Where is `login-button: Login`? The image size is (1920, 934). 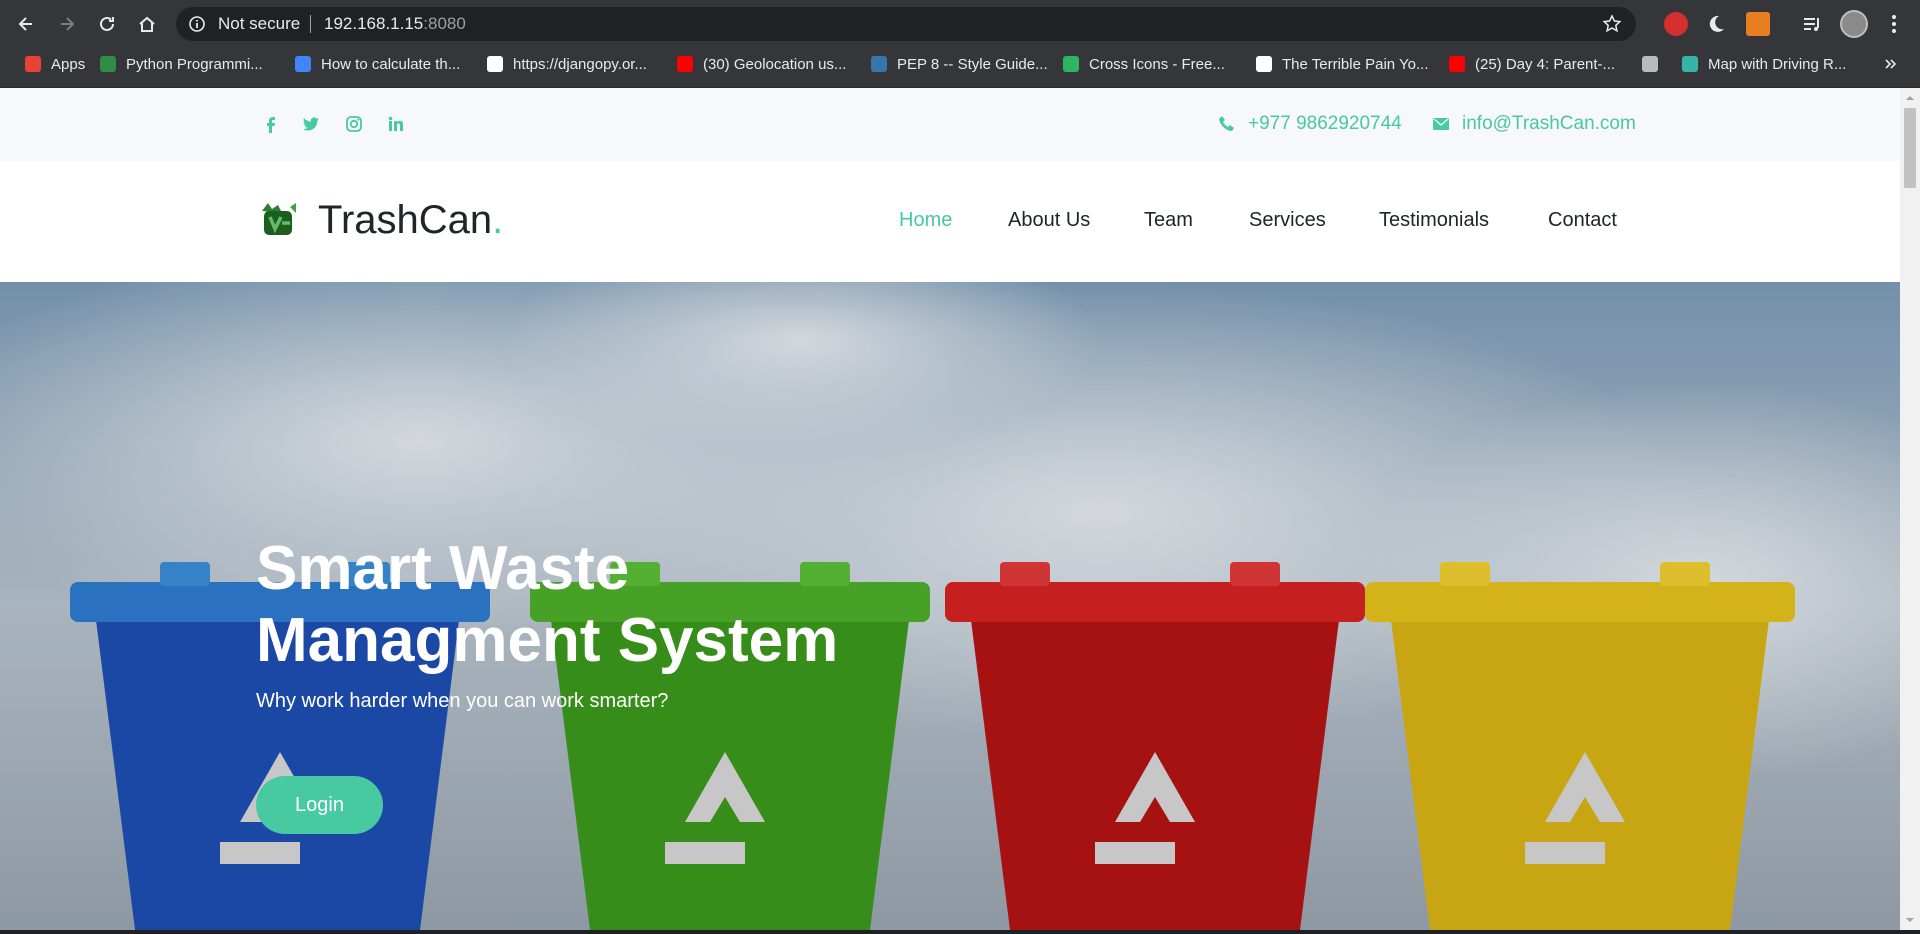
login-button: Login is located at coordinates (319, 805).